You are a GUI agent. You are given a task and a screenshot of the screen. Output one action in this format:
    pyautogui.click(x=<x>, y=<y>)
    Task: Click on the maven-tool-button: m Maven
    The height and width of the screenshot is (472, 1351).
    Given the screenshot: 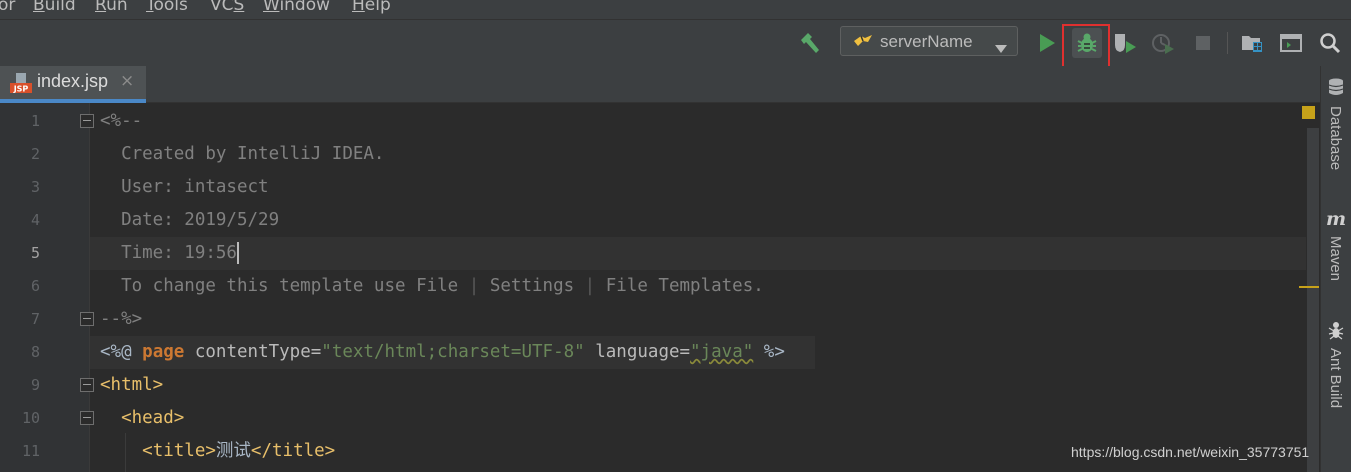 What is the action you would take?
    pyautogui.click(x=1336, y=253)
    